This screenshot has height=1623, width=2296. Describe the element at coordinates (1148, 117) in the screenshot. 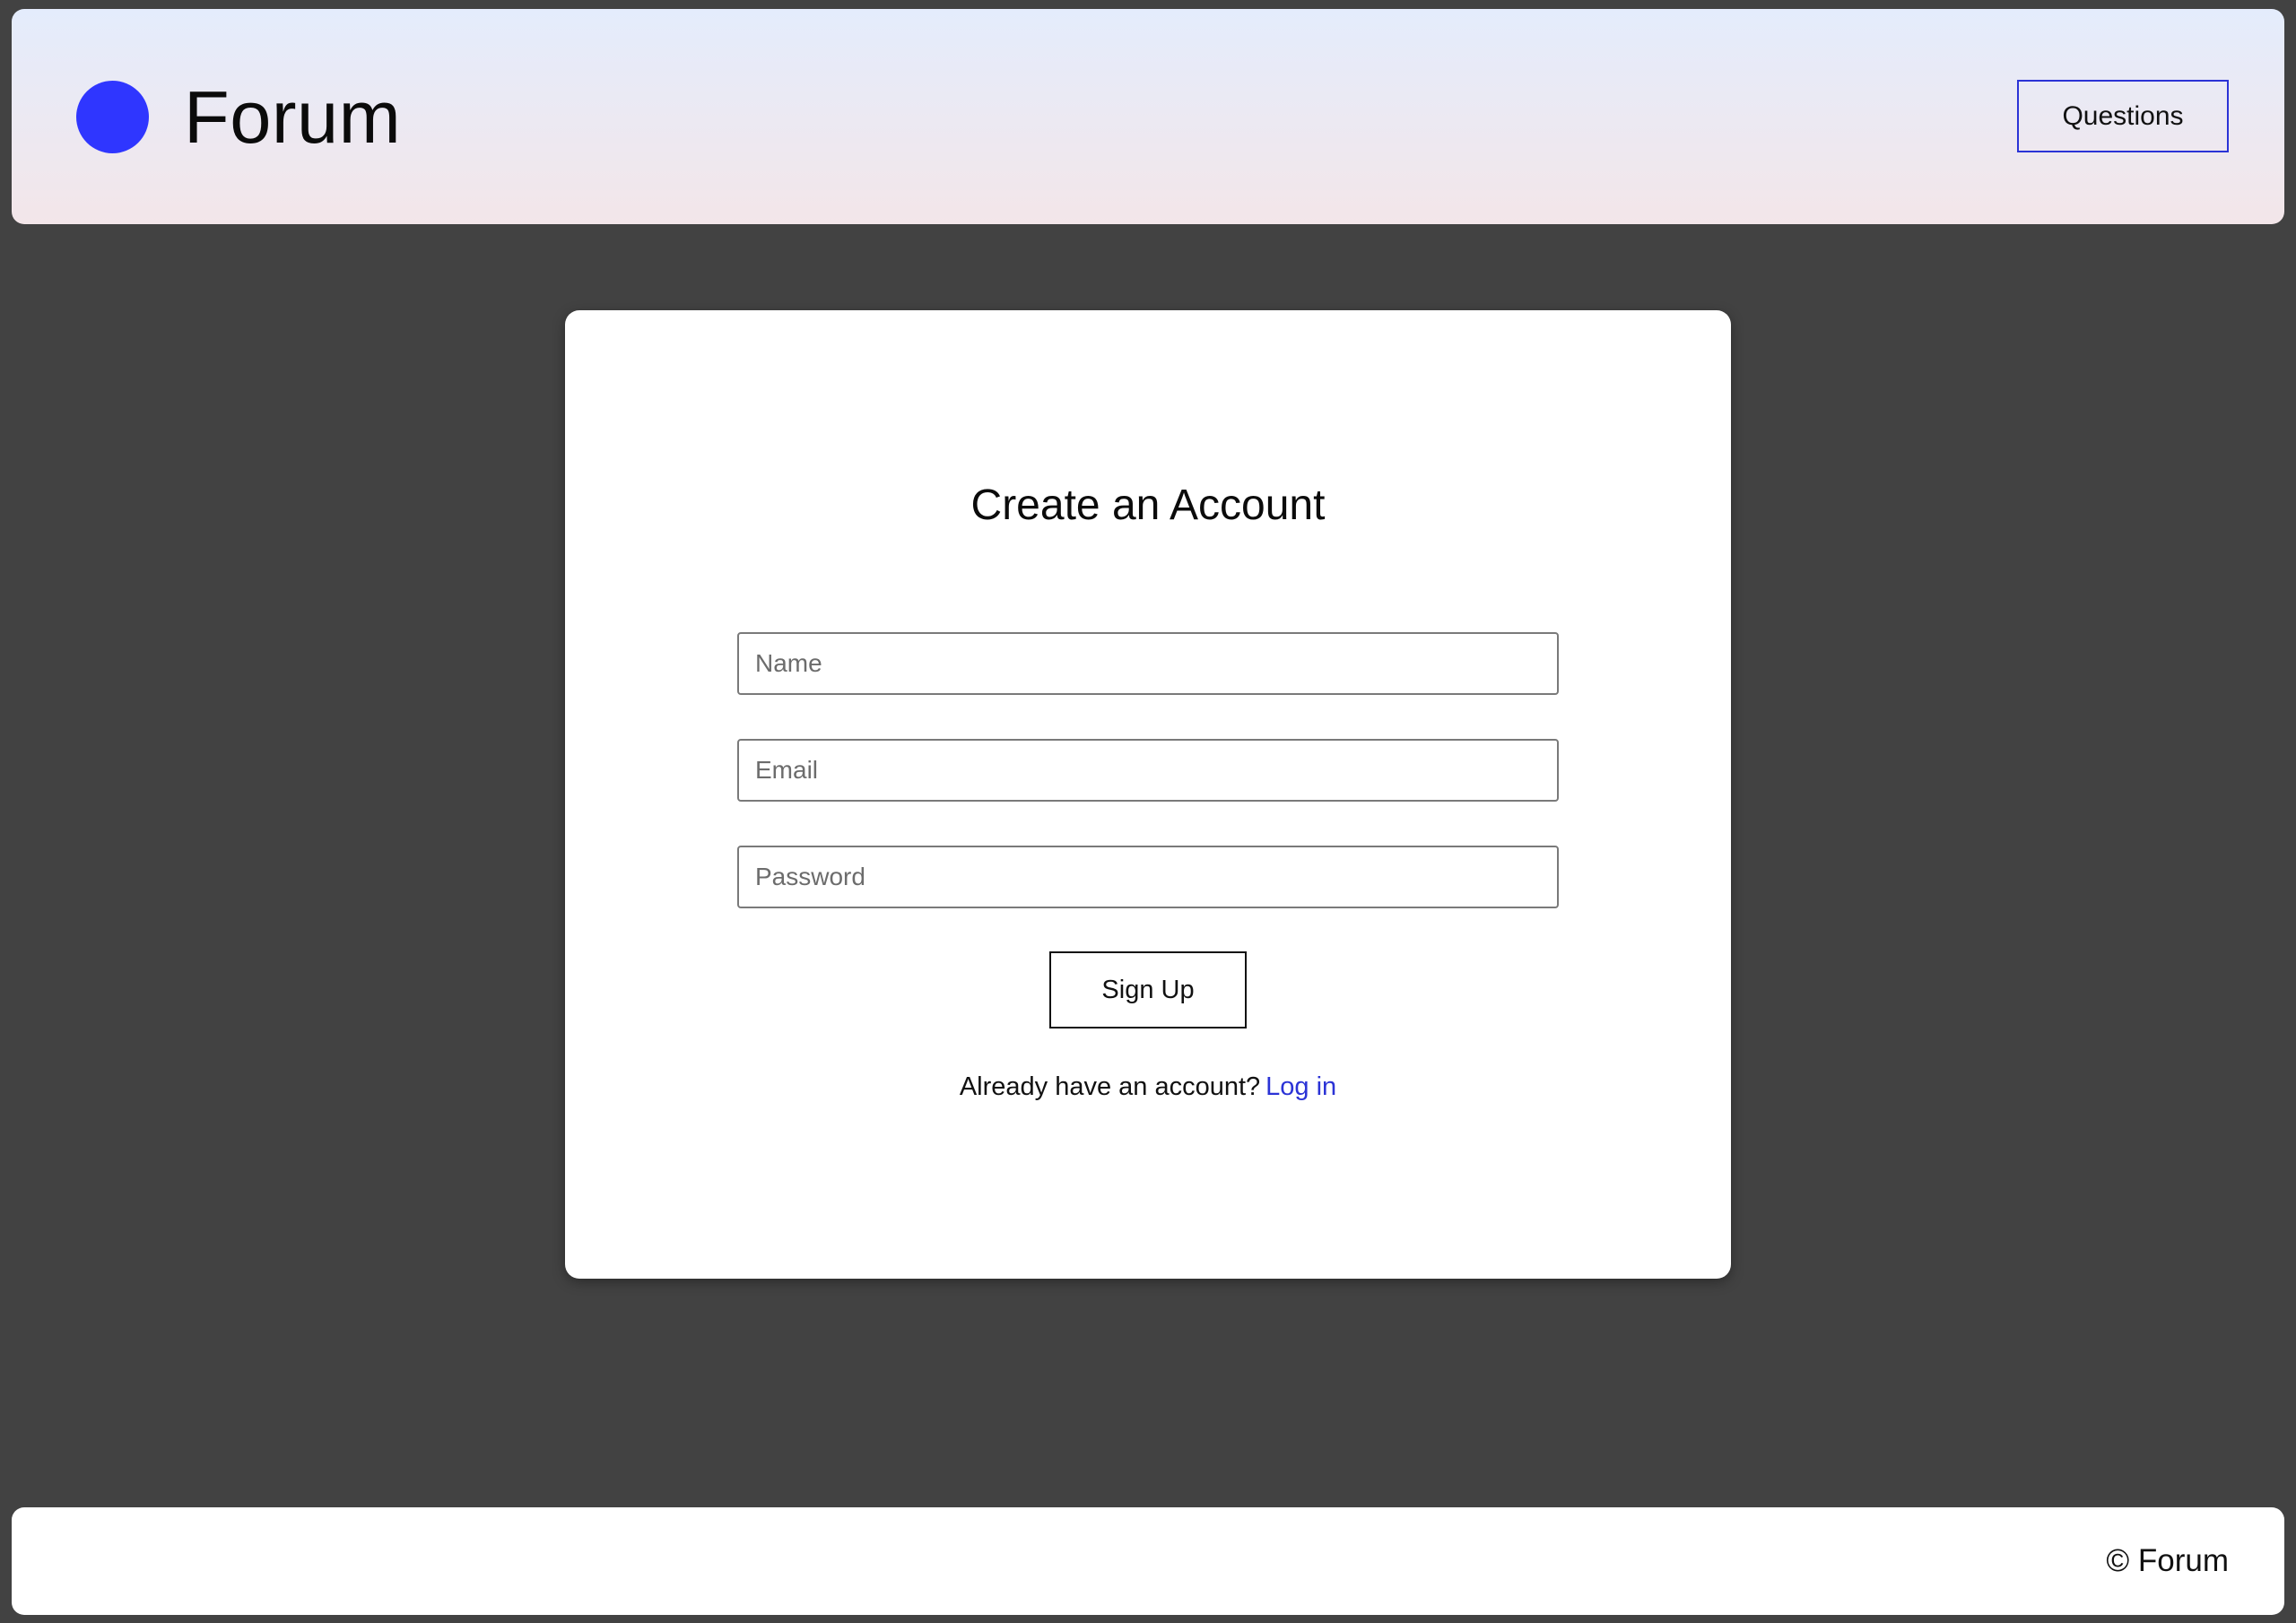

I see `site-header: Forum Questions` at that location.